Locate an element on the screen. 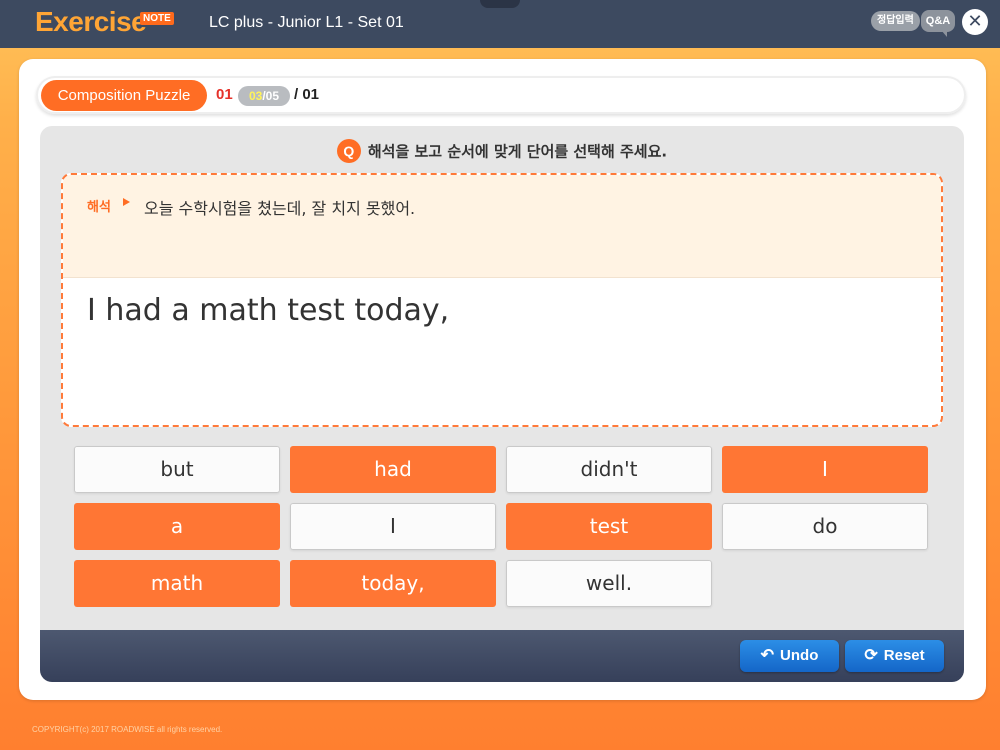 The image size is (1000, 750). reset-label: Reset is located at coordinates (904, 655).